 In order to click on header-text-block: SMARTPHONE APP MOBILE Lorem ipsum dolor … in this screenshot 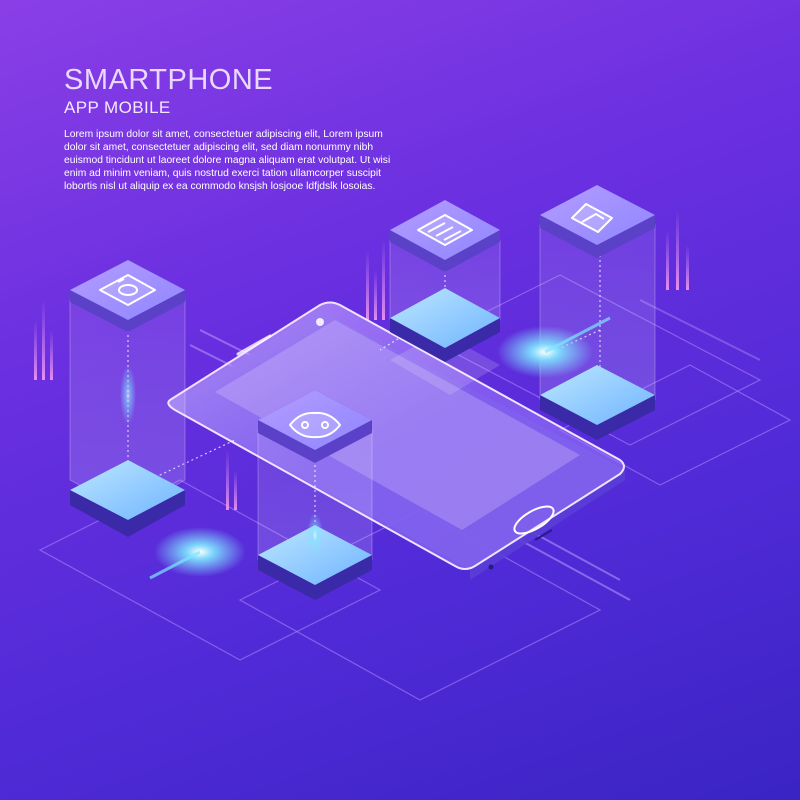, I will do `click(234, 128)`.